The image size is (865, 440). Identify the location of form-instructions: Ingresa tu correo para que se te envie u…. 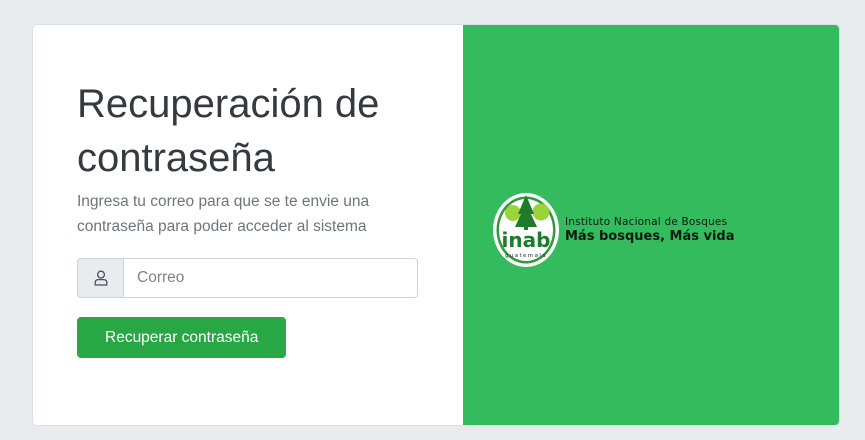
(223, 214).